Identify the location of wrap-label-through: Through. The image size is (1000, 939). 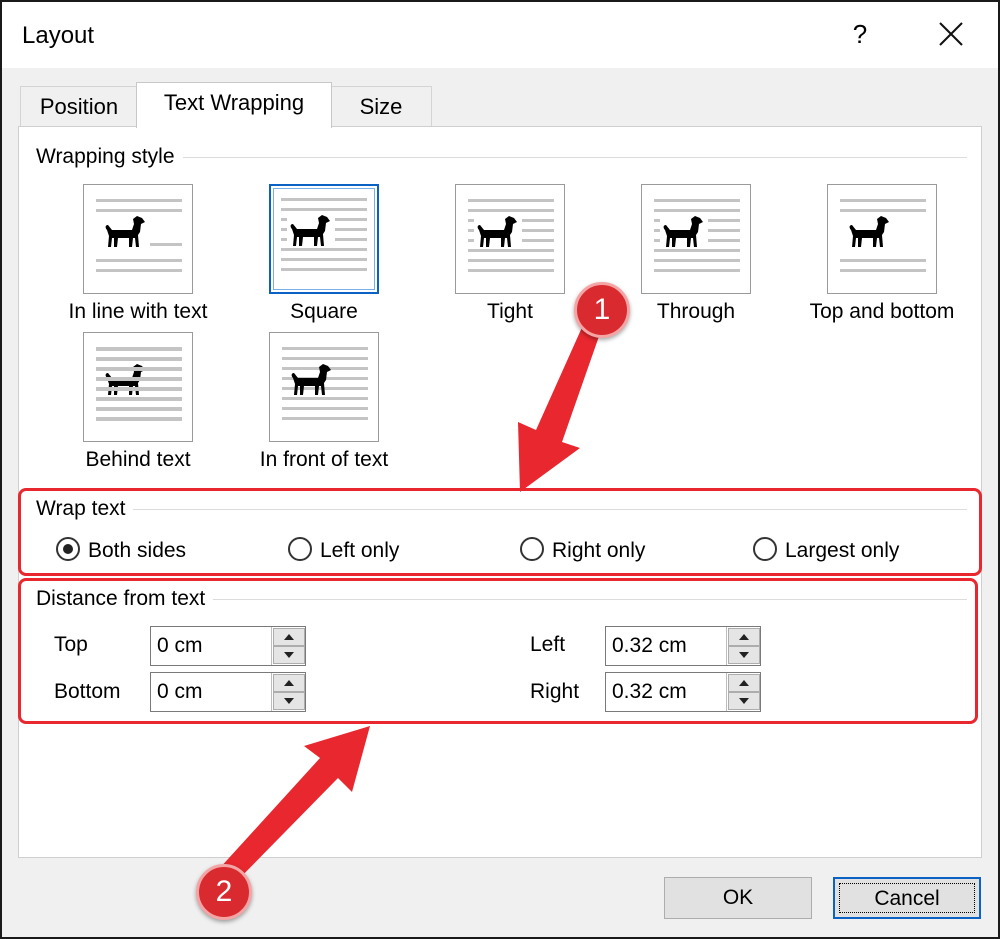
(696, 311).